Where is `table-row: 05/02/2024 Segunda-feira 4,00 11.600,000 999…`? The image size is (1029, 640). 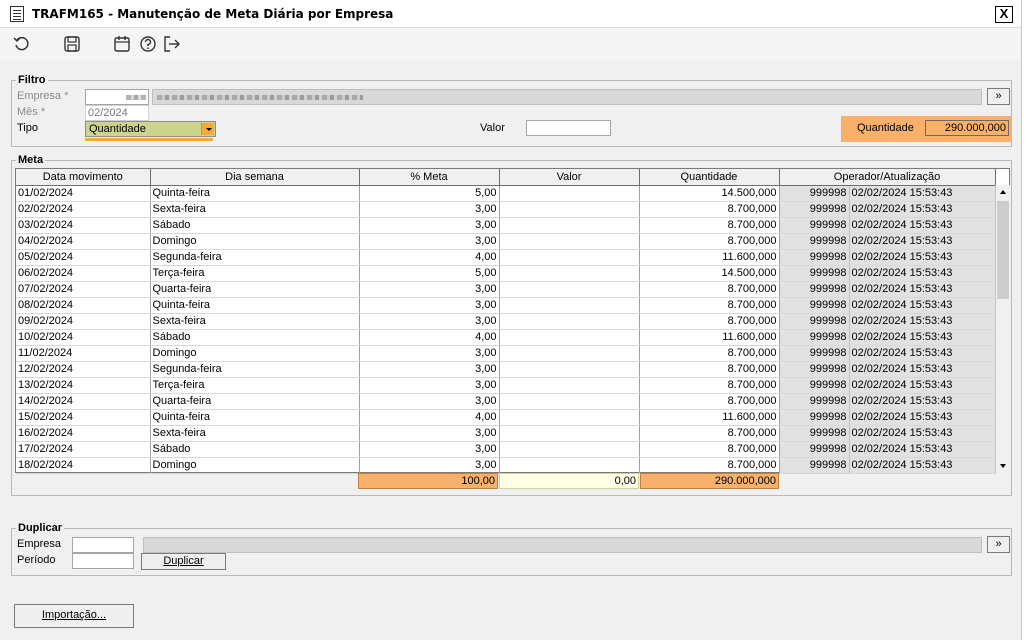 table-row: 05/02/2024 Segunda-feira 4,00 11.600,000 999… is located at coordinates (506, 257).